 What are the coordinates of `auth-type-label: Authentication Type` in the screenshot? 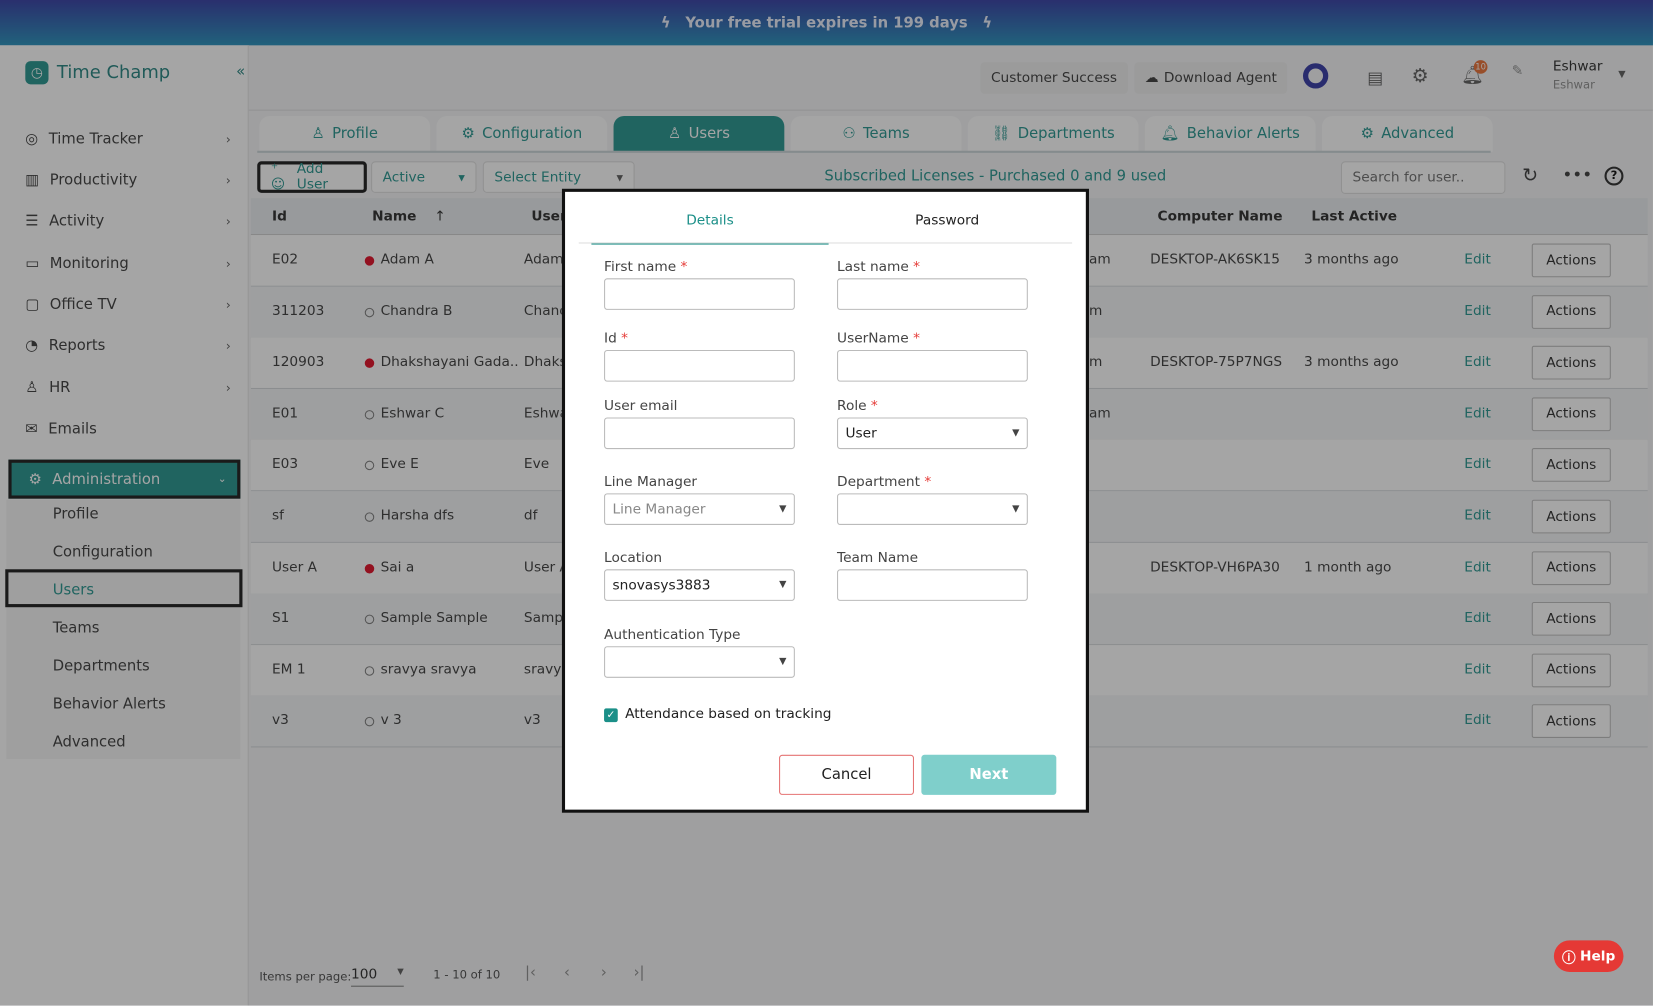 It's located at (672, 635).